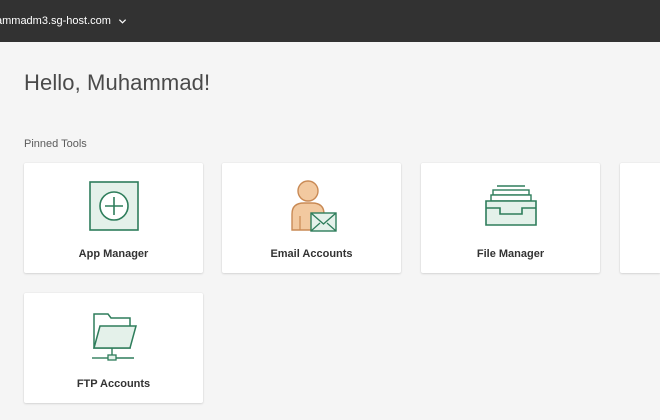 The height and width of the screenshot is (420, 660). I want to click on app-manager-icon, so click(113, 206).